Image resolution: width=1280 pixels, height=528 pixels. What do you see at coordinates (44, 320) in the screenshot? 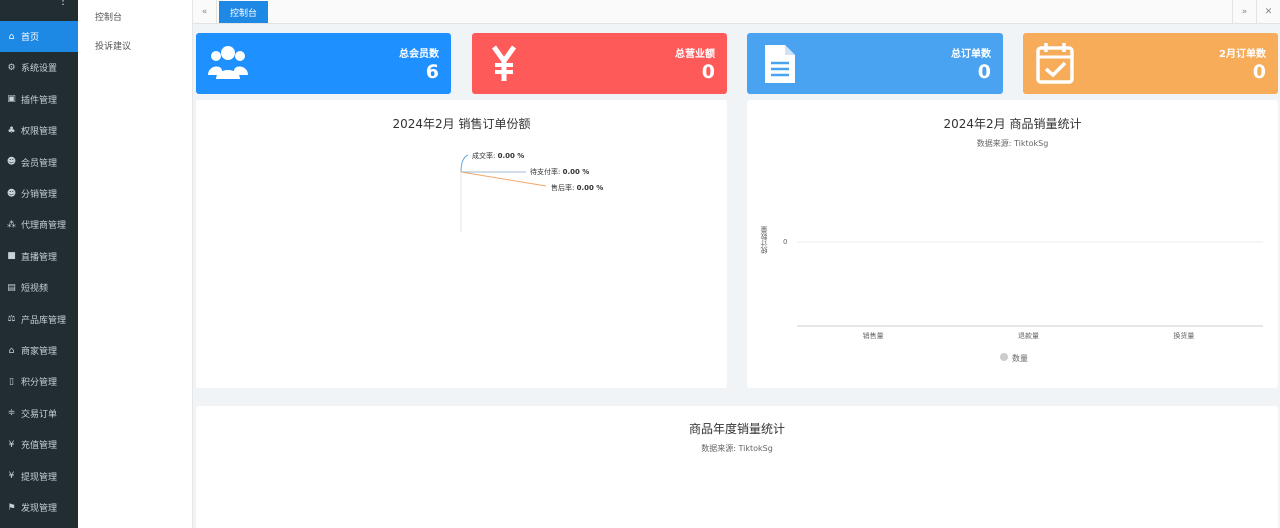
I see `sidebar-item-label: 产品库管理` at bounding box center [44, 320].